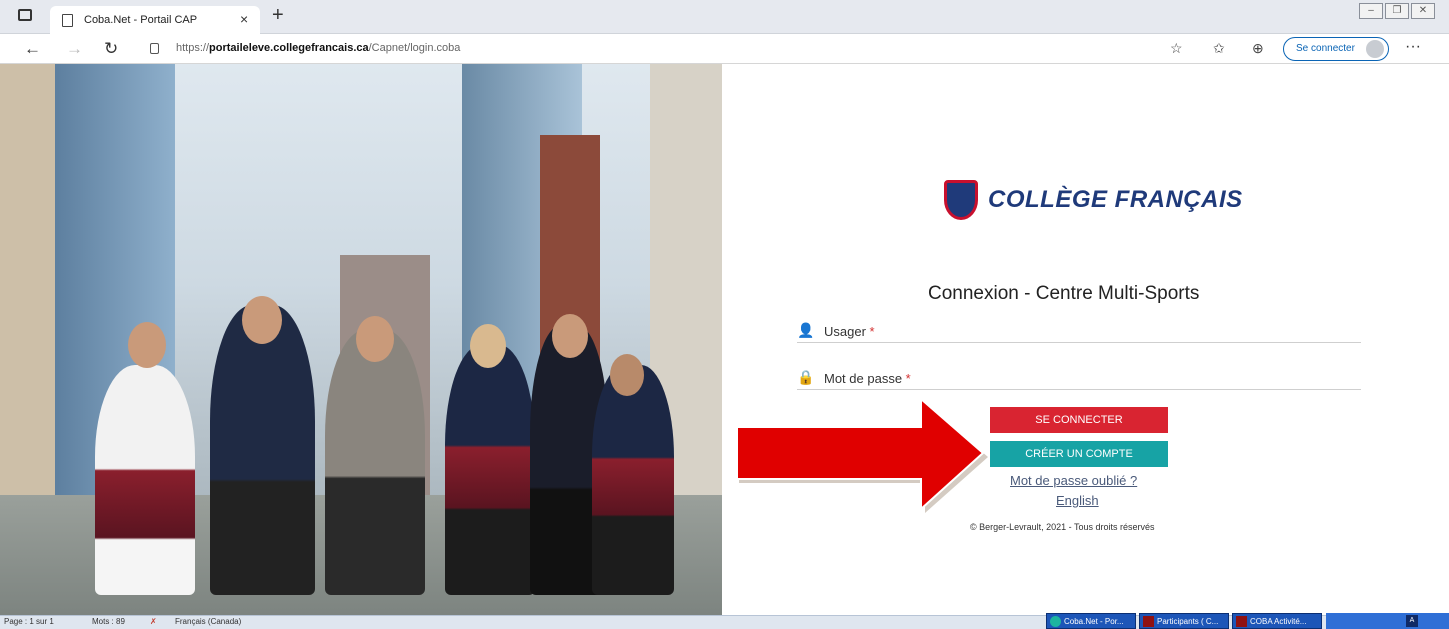 The height and width of the screenshot is (629, 1449). I want to click on status-word-count: Mots : 89, so click(108, 621).